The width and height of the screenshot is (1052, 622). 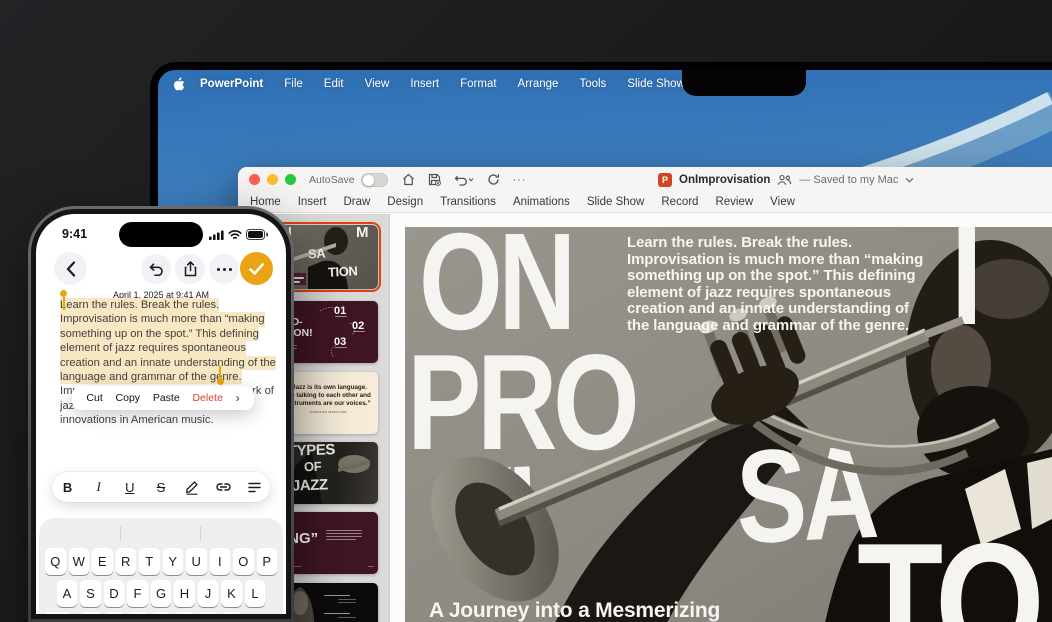 What do you see at coordinates (468, 202) in the screenshot?
I see `ribbon-tab: Transitions` at bounding box center [468, 202].